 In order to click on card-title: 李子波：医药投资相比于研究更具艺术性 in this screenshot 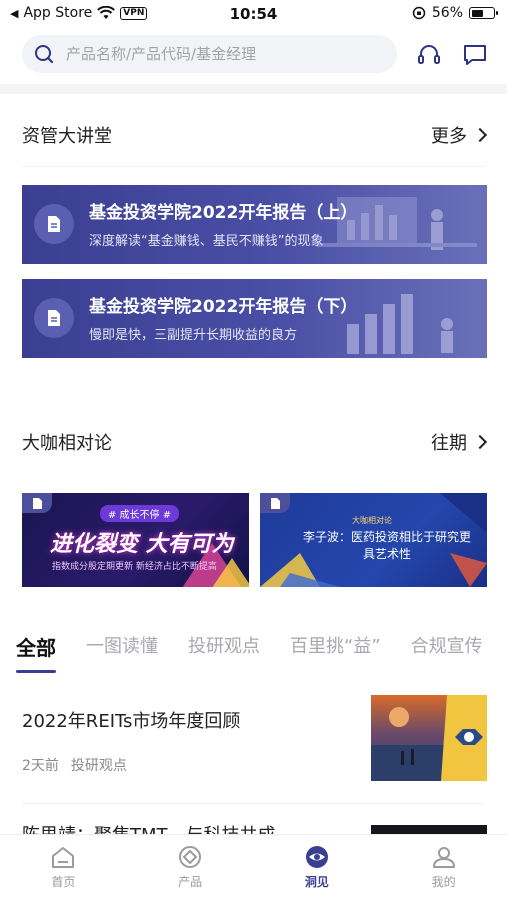, I will do `click(386, 545)`.